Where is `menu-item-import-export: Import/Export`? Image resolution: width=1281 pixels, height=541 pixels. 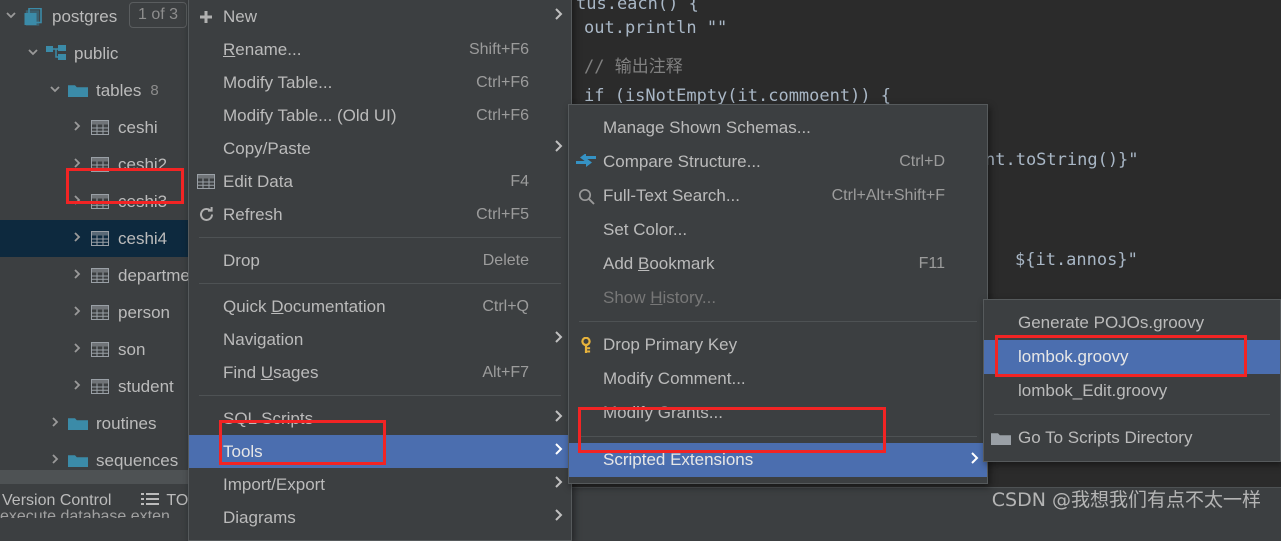
menu-item-import-export: Import/Export is located at coordinates (380, 484).